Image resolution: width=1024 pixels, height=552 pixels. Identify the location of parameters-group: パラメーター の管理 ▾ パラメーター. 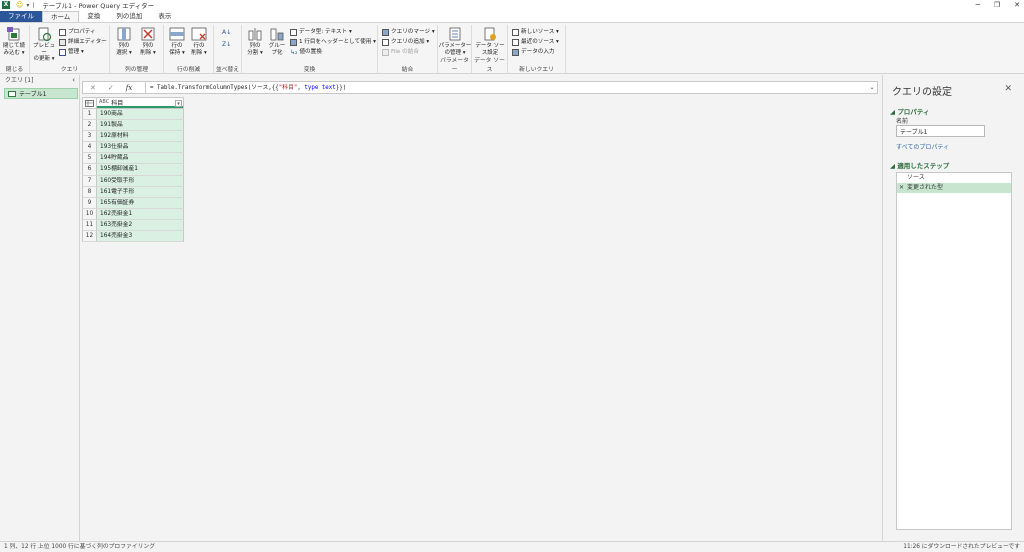
(455, 49).